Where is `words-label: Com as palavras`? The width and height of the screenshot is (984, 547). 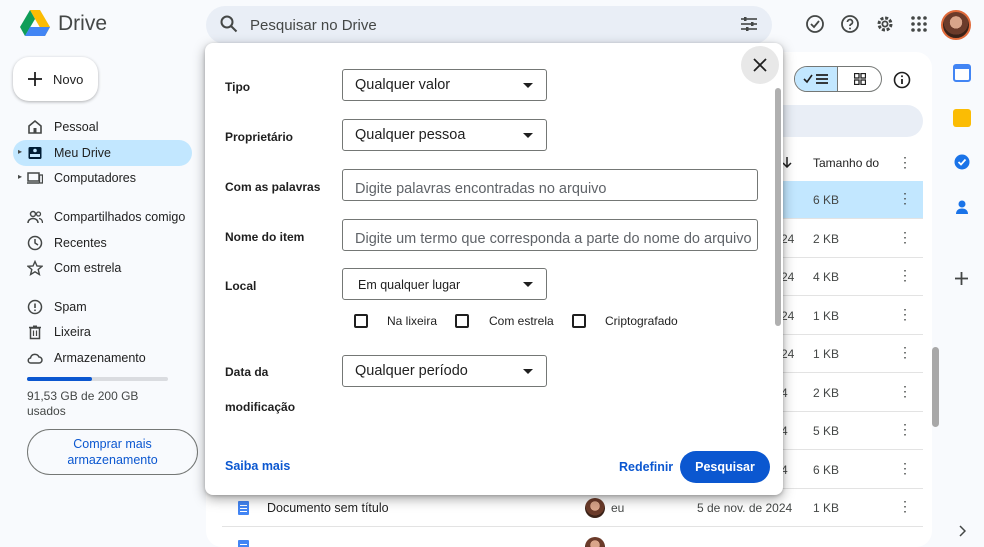
words-label: Com as palavras is located at coordinates (273, 187).